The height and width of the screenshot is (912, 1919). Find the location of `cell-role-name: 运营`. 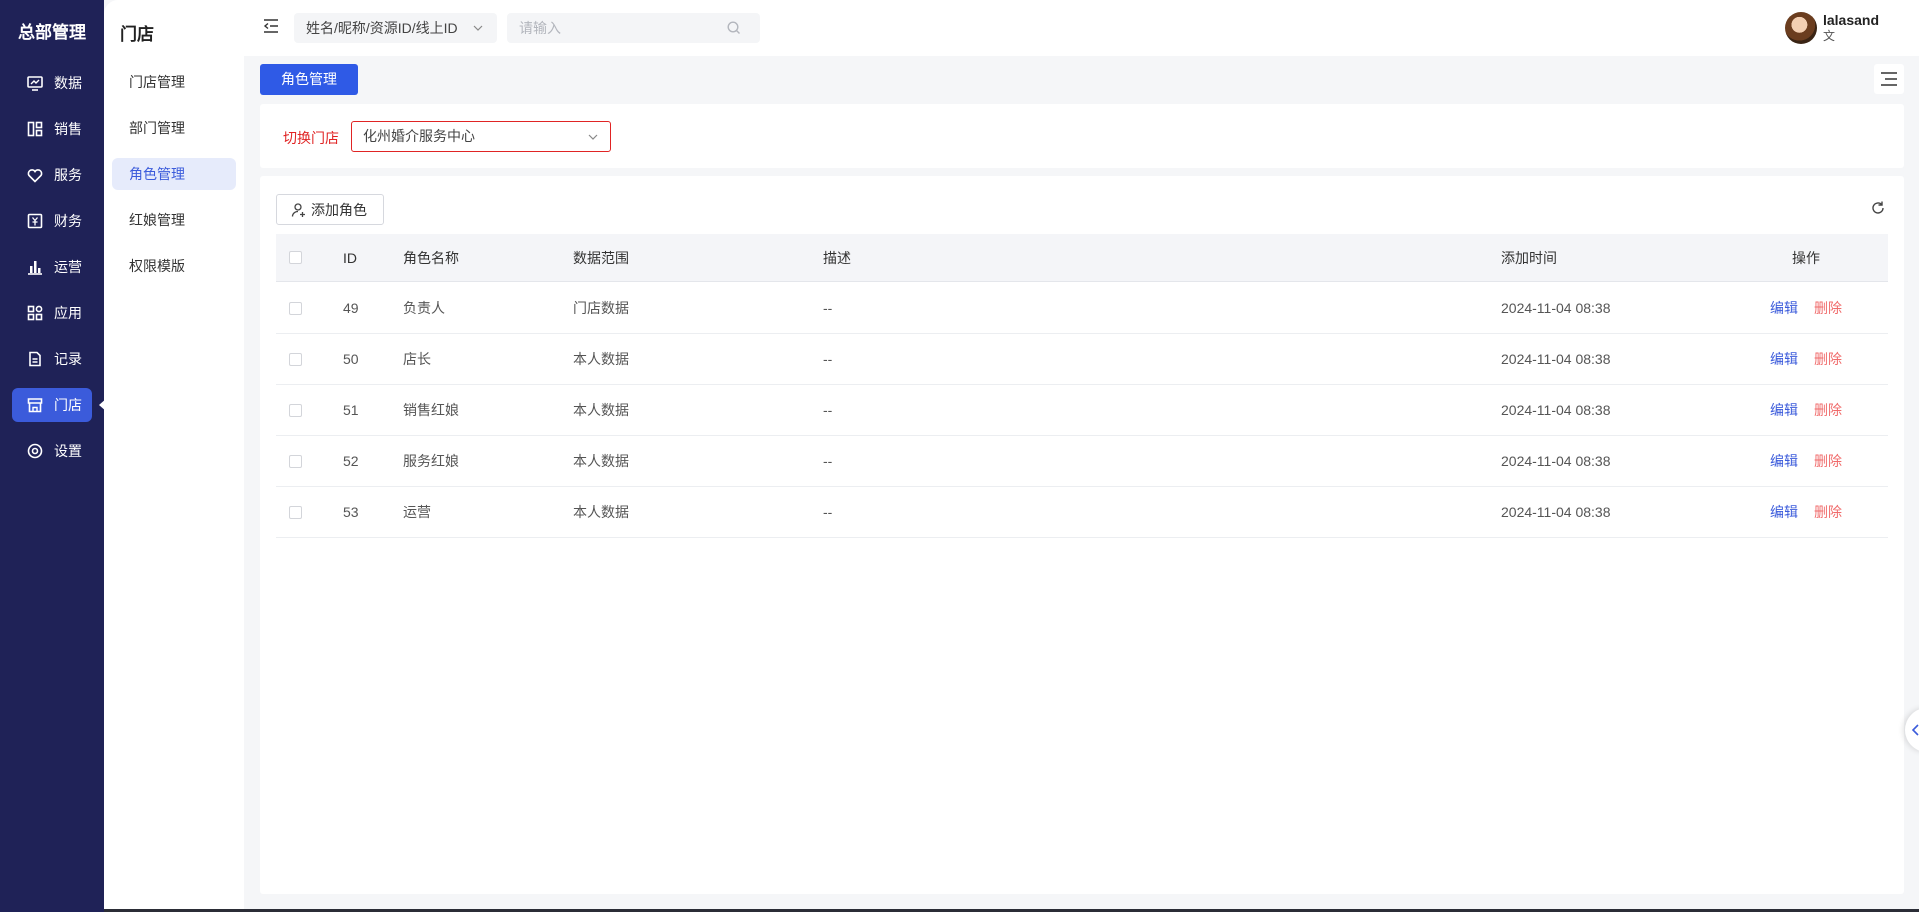

cell-role-name: 运营 is located at coordinates (417, 512).